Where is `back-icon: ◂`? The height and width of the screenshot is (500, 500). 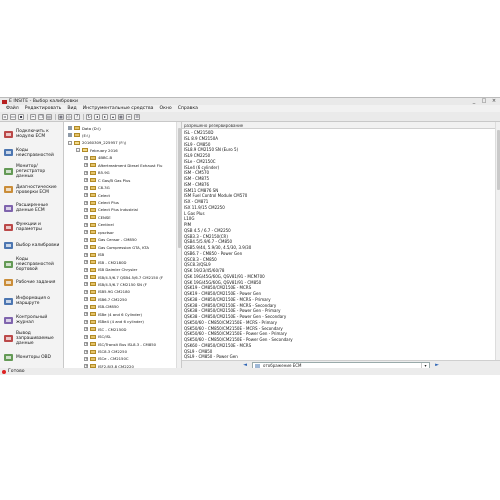 back-icon: ◂ is located at coordinates (97, 116).